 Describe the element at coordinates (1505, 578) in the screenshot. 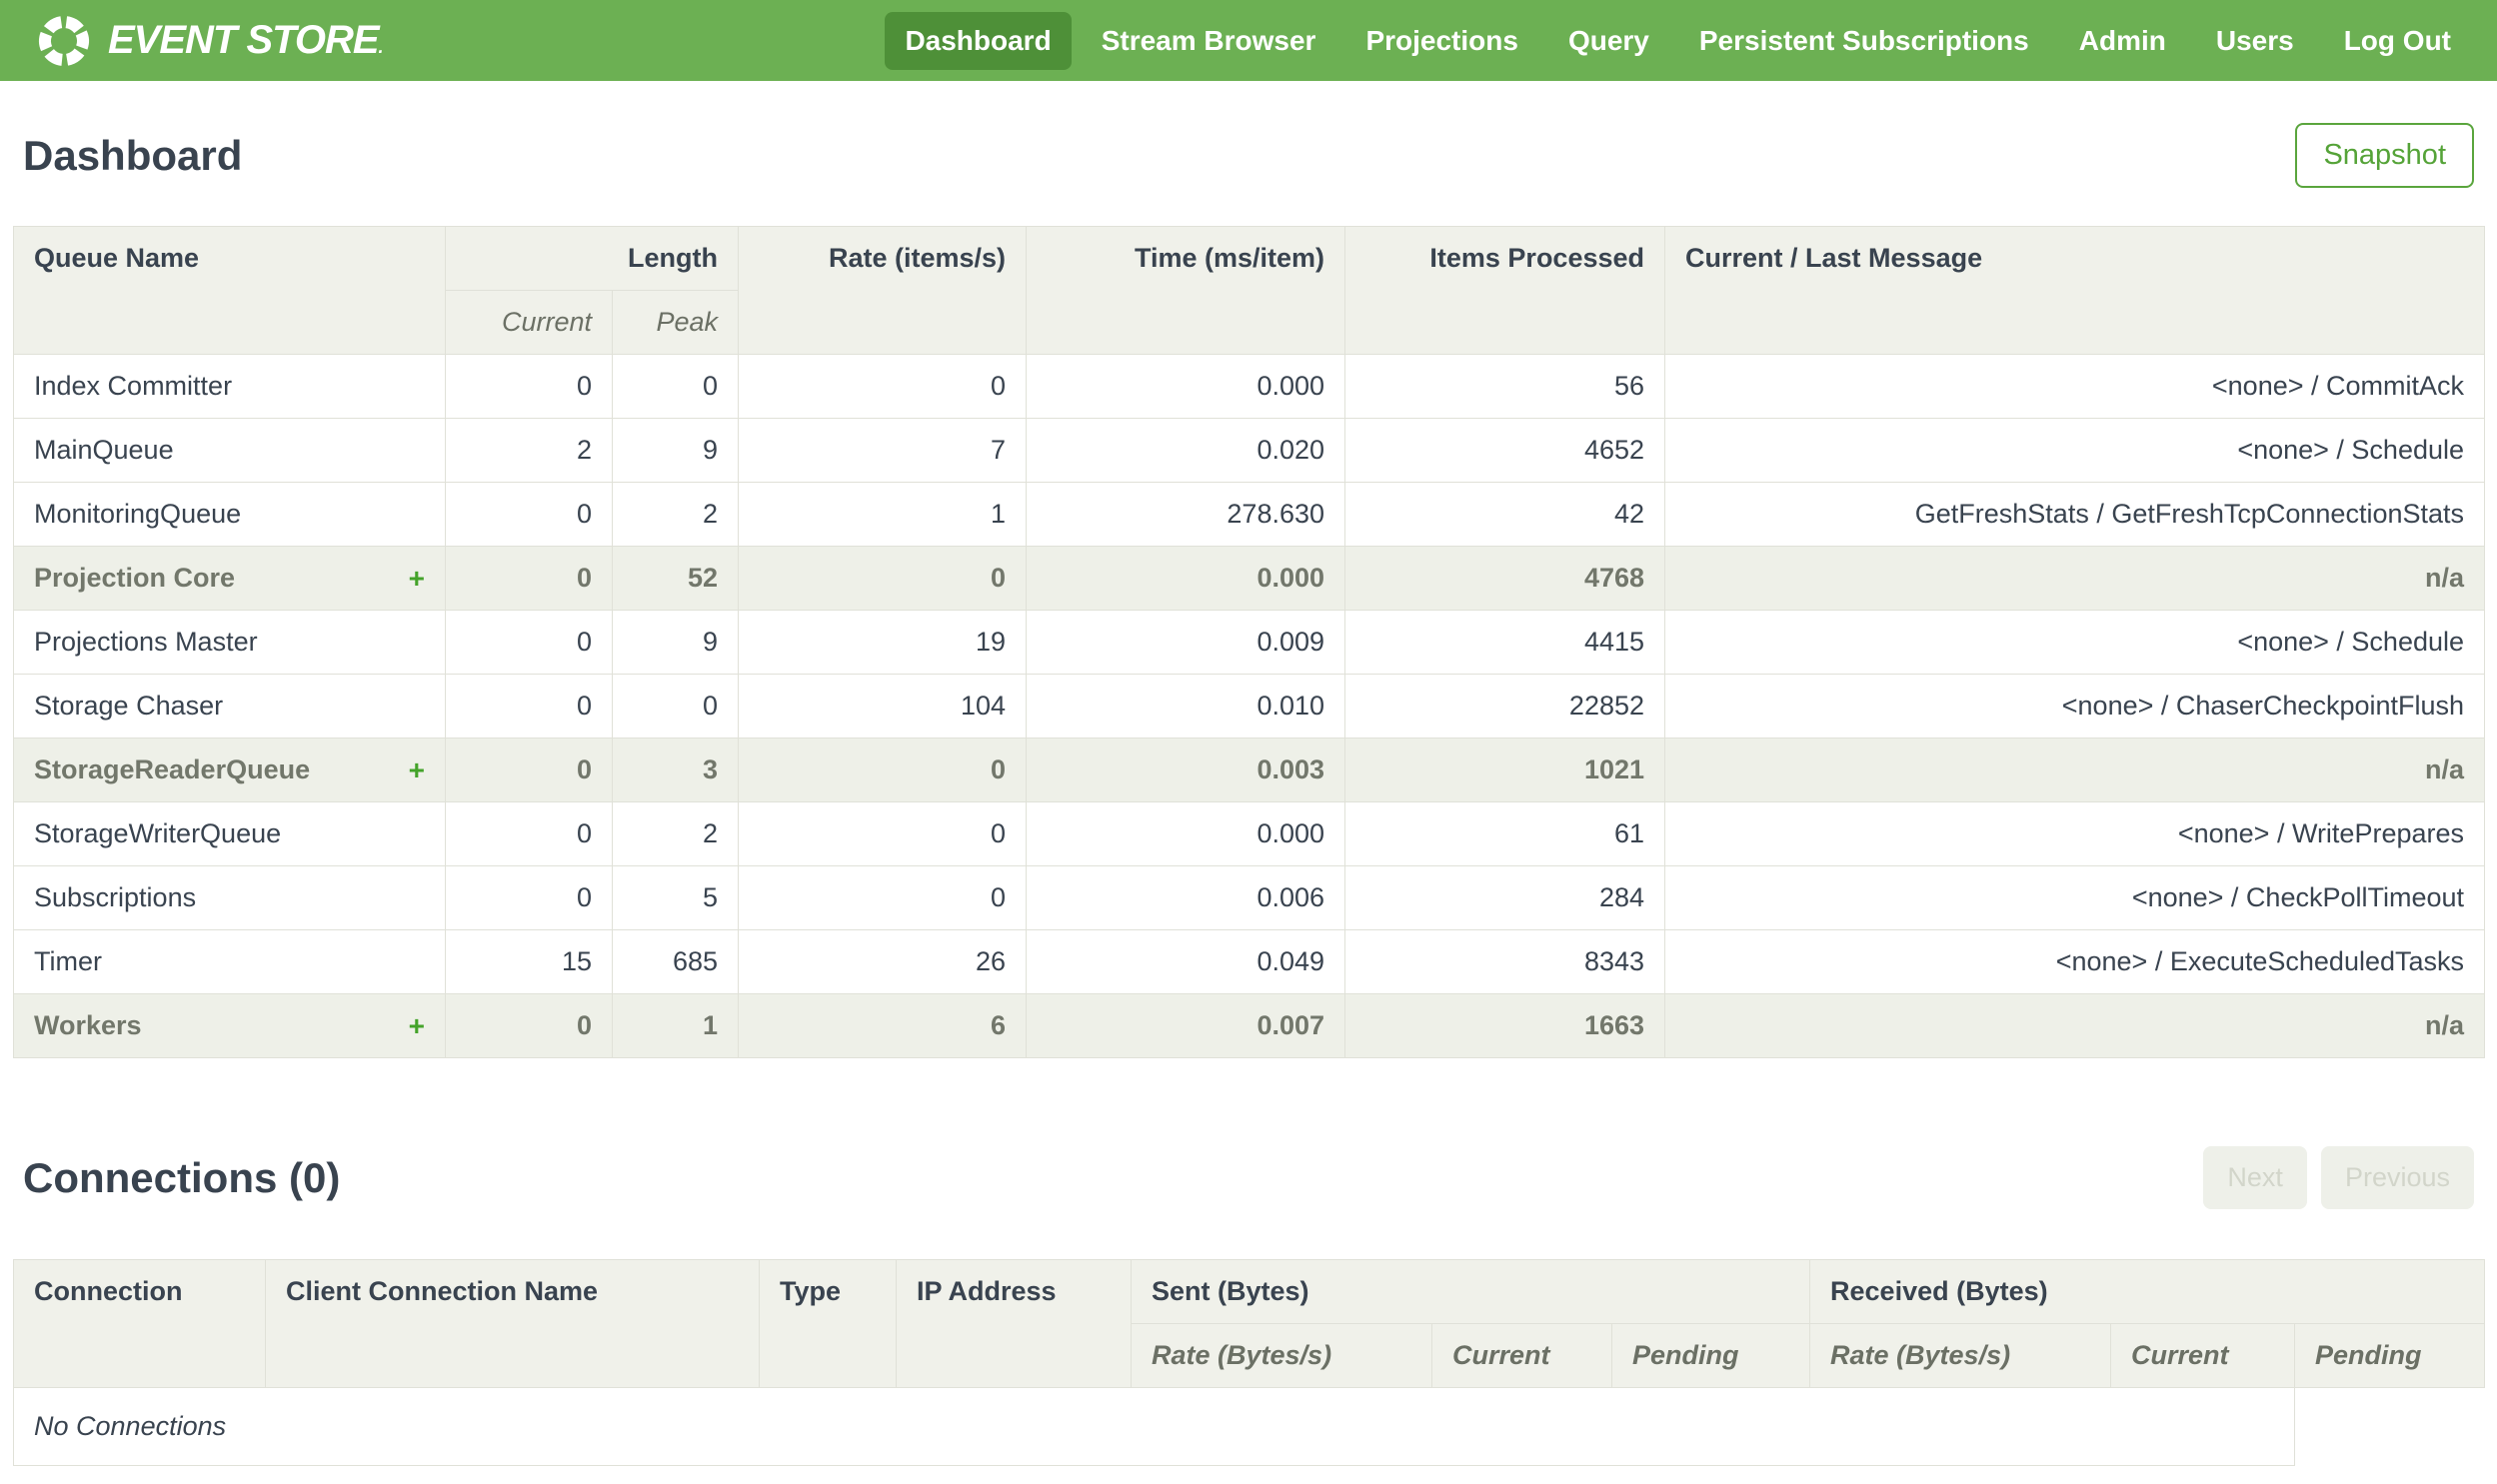

I see `queue-items-cell: 4768` at that location.